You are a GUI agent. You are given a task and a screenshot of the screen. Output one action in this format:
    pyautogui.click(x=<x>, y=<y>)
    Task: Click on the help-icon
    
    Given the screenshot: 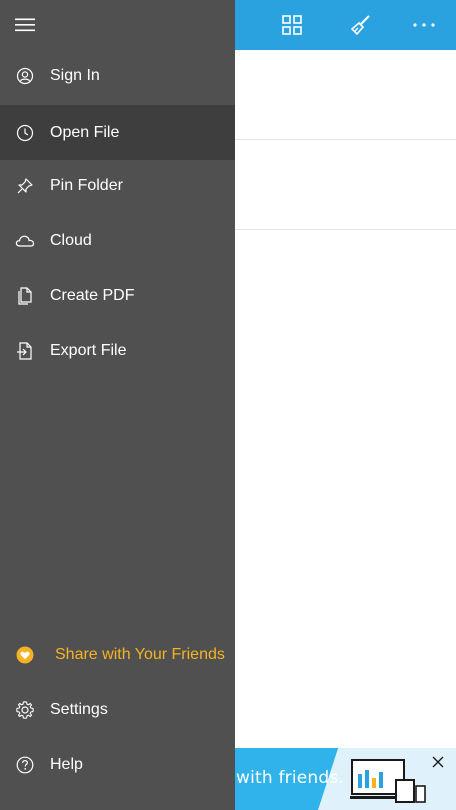 What is the action you would take?
    pyautogui.click(x=25, y=764)
    